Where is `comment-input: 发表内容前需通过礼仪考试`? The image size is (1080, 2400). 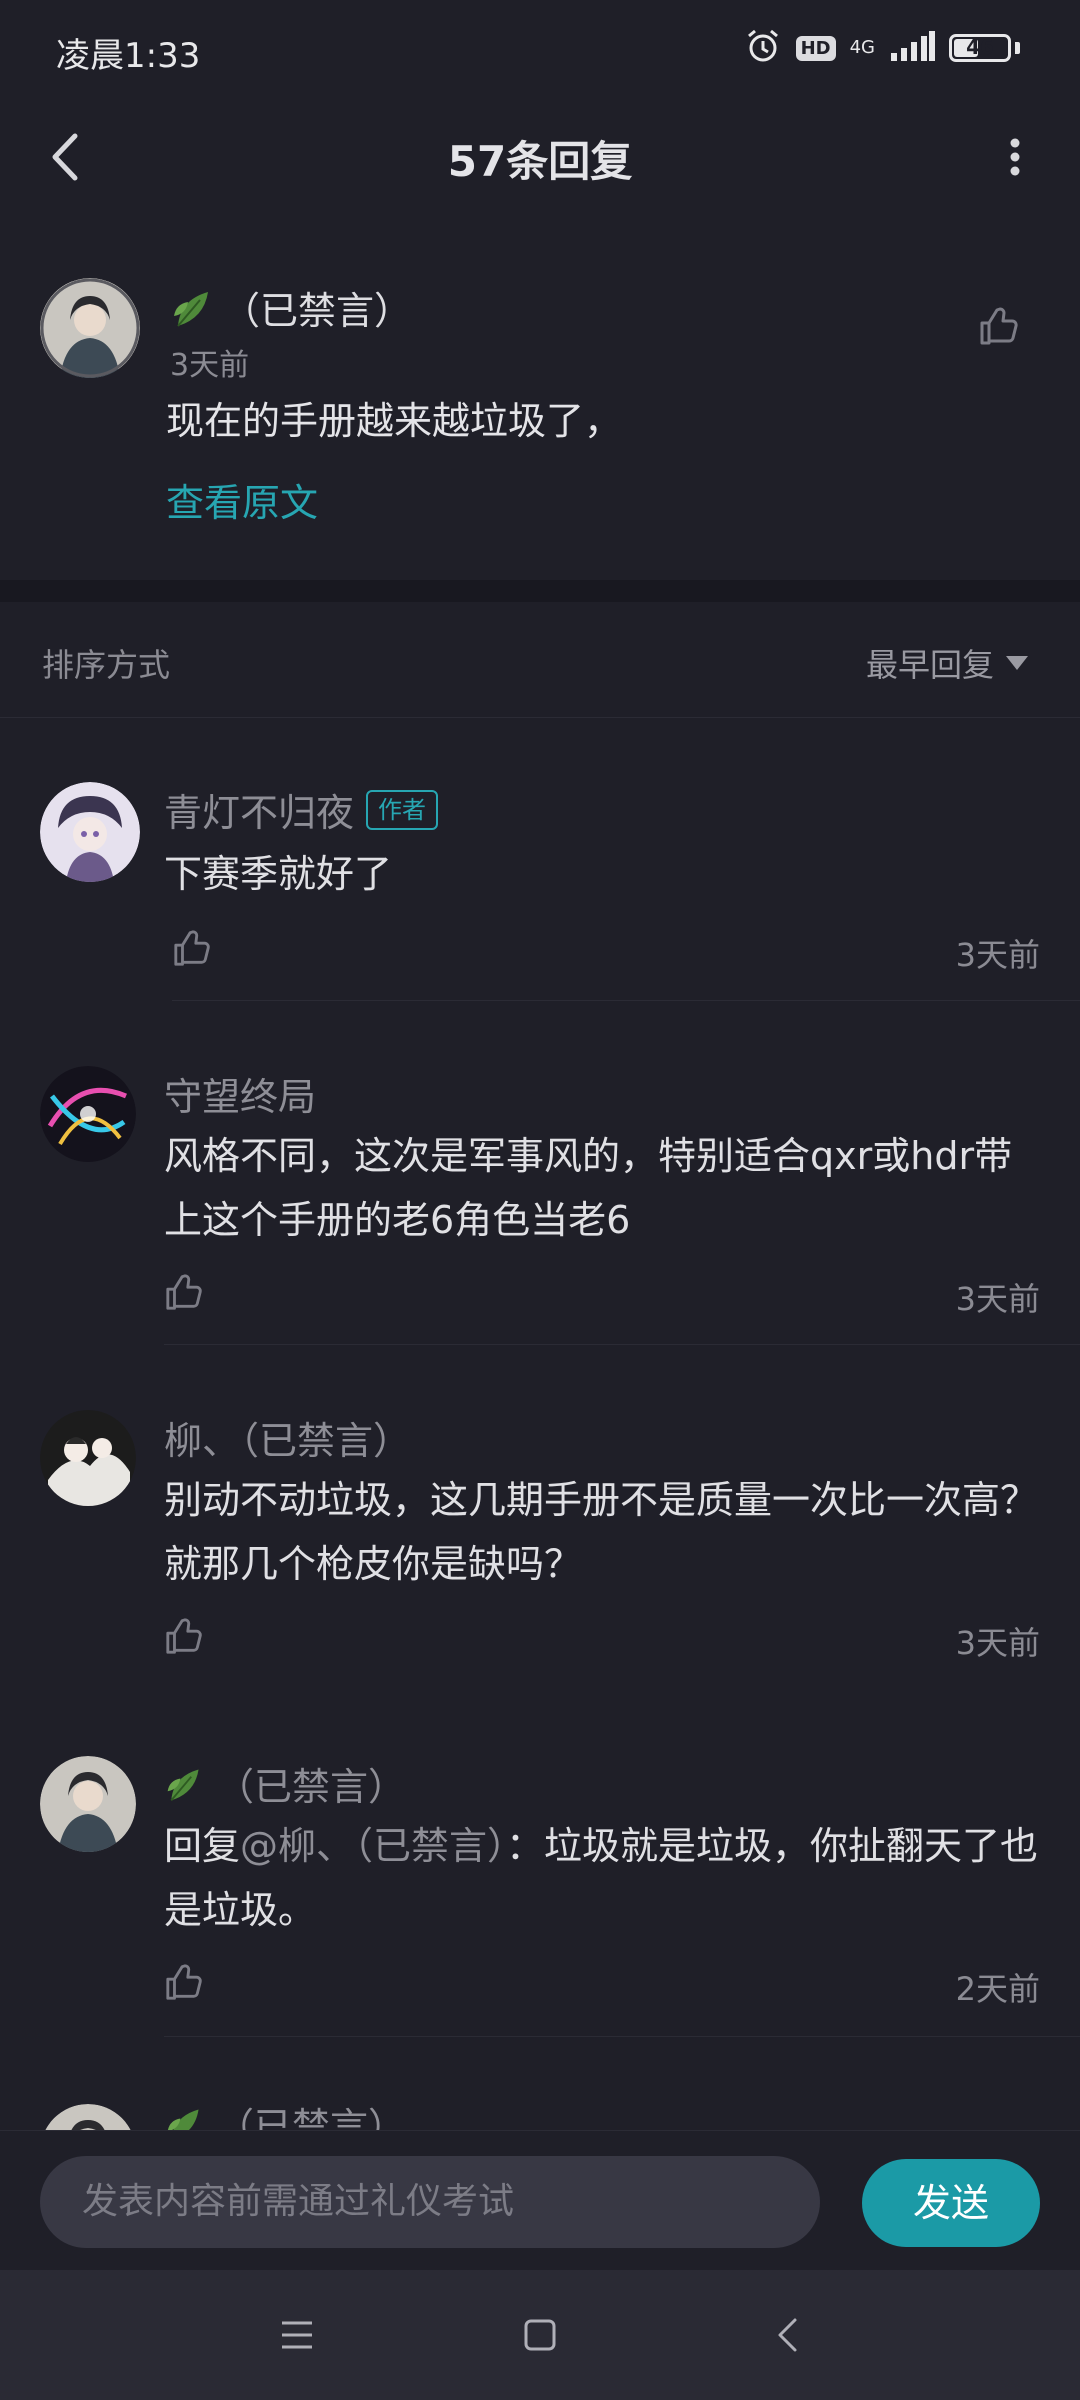 comment-input: 发表内容前需通过礼仪考试 is located at coordinates (430, 2202).